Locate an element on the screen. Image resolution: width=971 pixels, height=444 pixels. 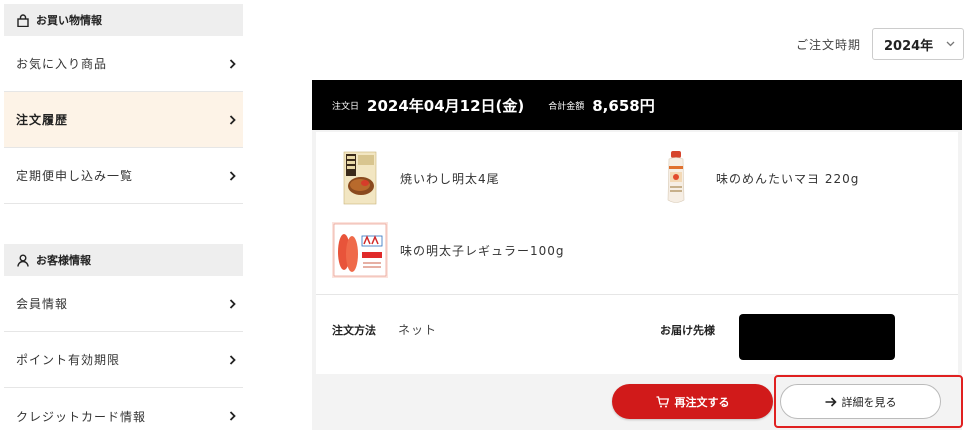
sidebar-item-point-expiry: ポイント有効期限 is located at coordinates (123, 360).